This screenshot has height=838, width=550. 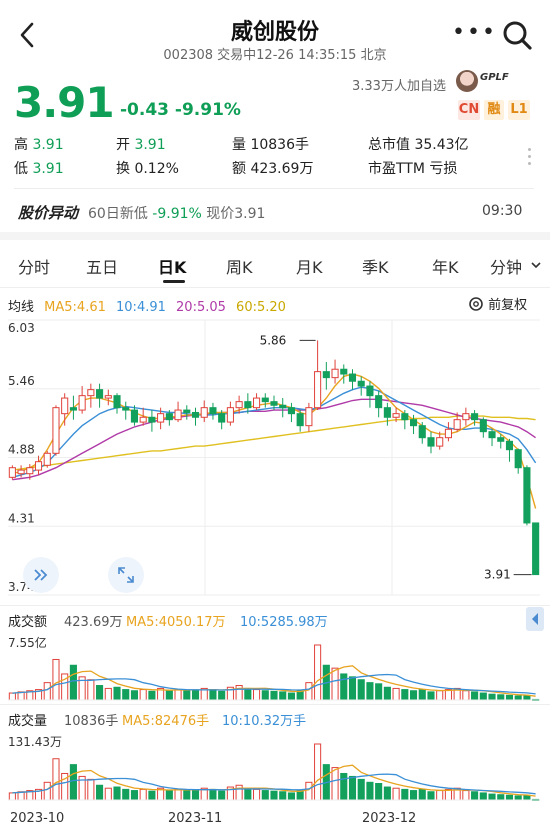 I want to click on collapse-left-icon, so click(x=535, y=619).